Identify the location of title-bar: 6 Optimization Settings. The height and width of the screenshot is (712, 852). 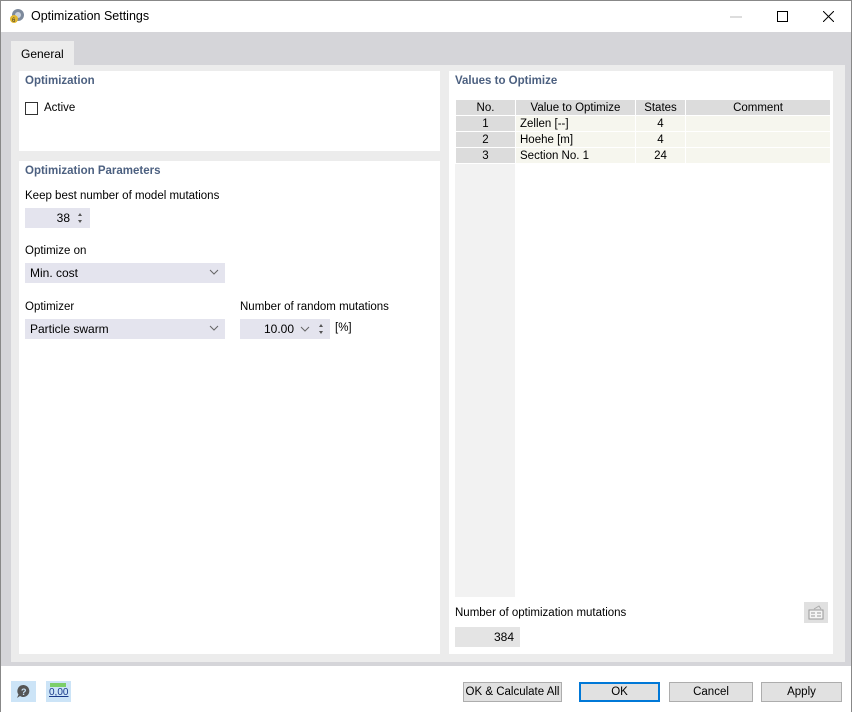
(426, 16).